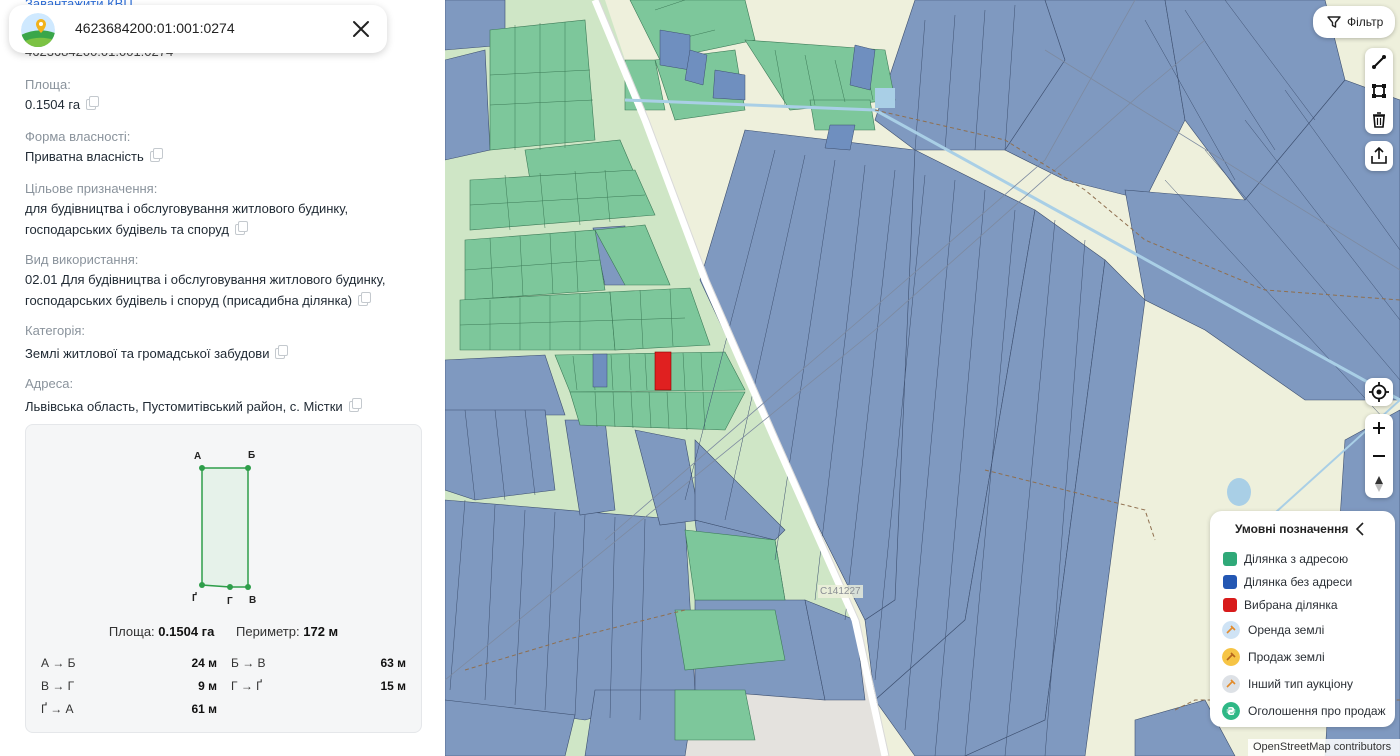 The height and width of the screenshot is (756, 1400). I want to click on search-input: 4623684200:01:001:0274, so click(155, 28).